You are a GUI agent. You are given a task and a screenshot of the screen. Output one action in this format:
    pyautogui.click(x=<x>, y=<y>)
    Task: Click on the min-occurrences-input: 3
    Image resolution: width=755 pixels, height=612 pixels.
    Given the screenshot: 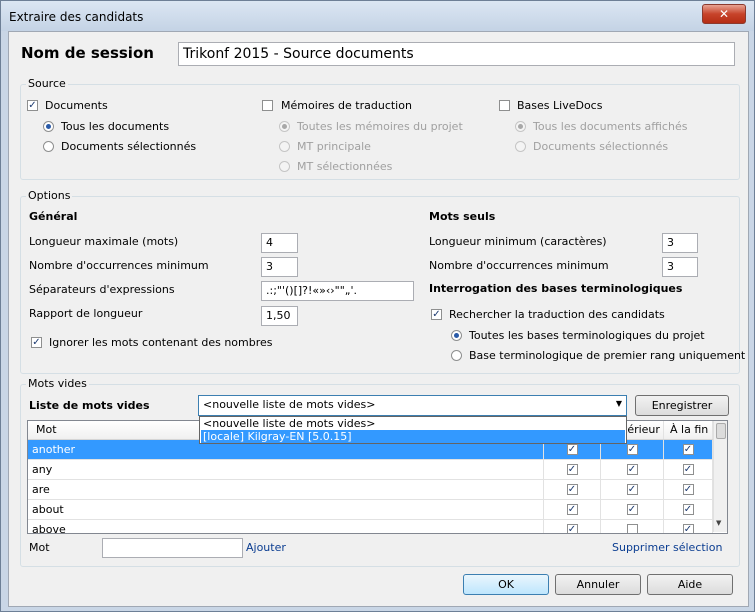 What is the action you would take?
    pyautogui.click(x=279, y=267)
    